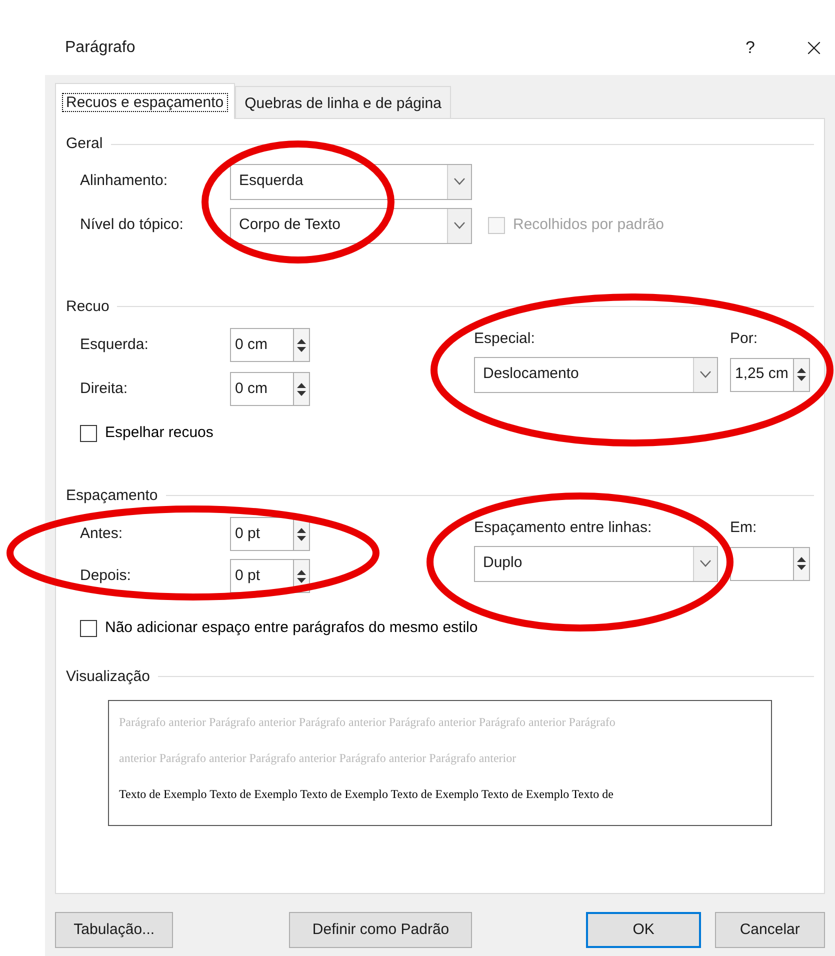 This screenshot has width=835, height=956. Describe the element at coordinates (132, 225) in the screenshot. I see `field-label: Nível do tópico:` at that location.